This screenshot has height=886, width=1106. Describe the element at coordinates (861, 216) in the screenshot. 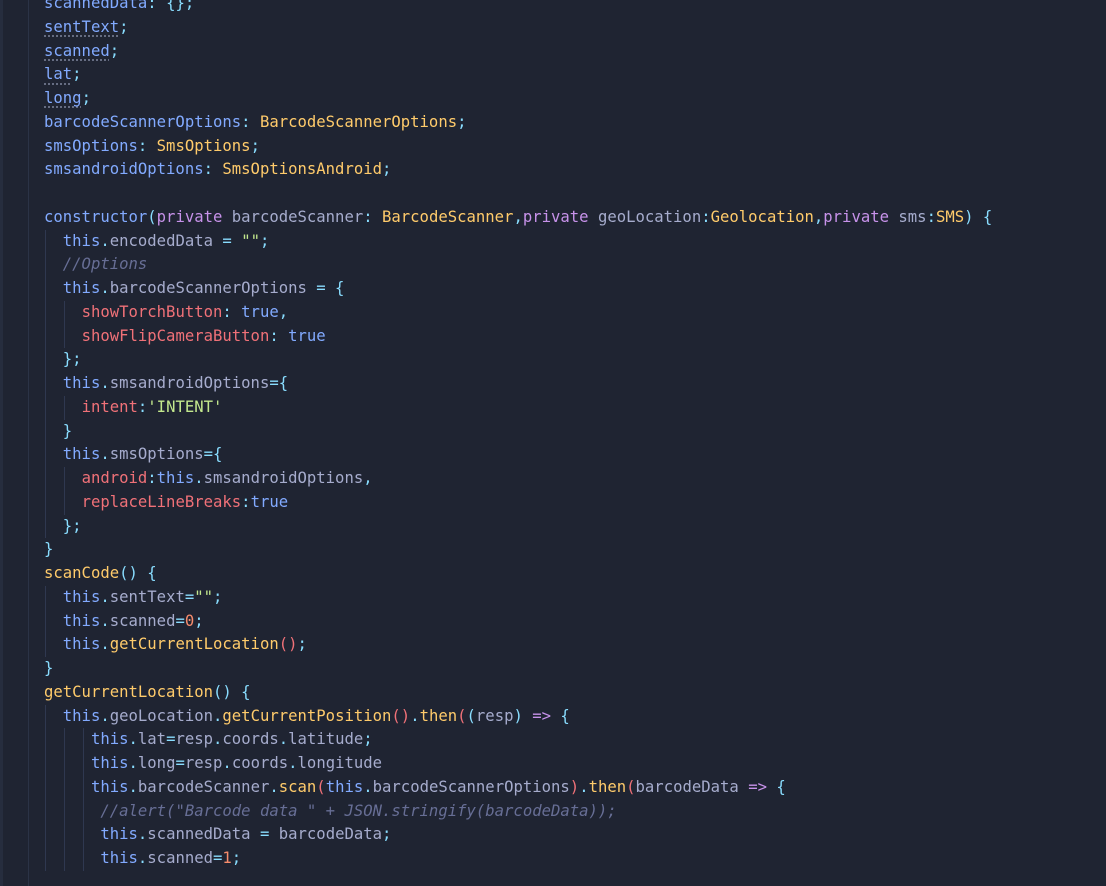

I see `code-token: private` at that location.